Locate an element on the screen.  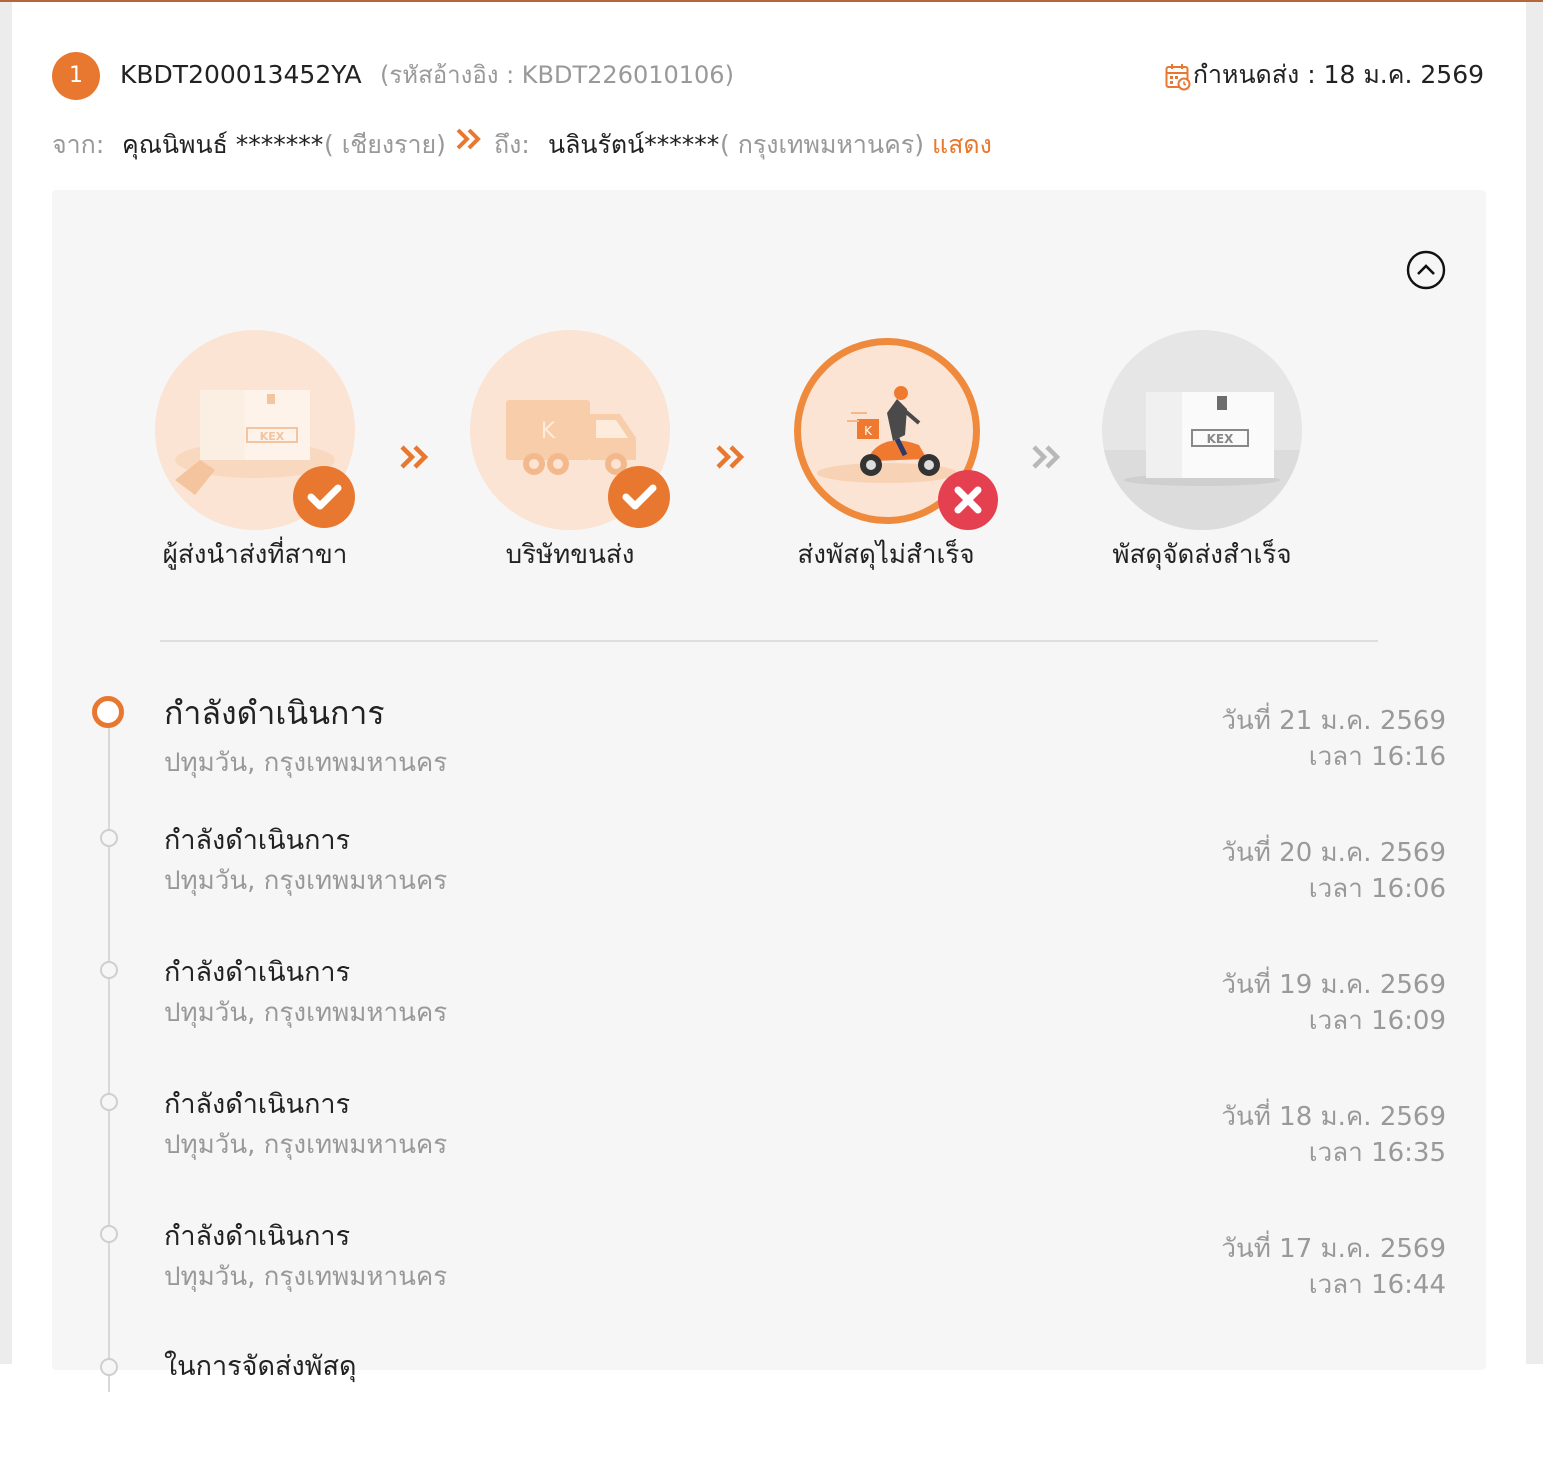
step-label: ผู้ส่งนำส่งที่สาขา is located at coordinates (255, 555).